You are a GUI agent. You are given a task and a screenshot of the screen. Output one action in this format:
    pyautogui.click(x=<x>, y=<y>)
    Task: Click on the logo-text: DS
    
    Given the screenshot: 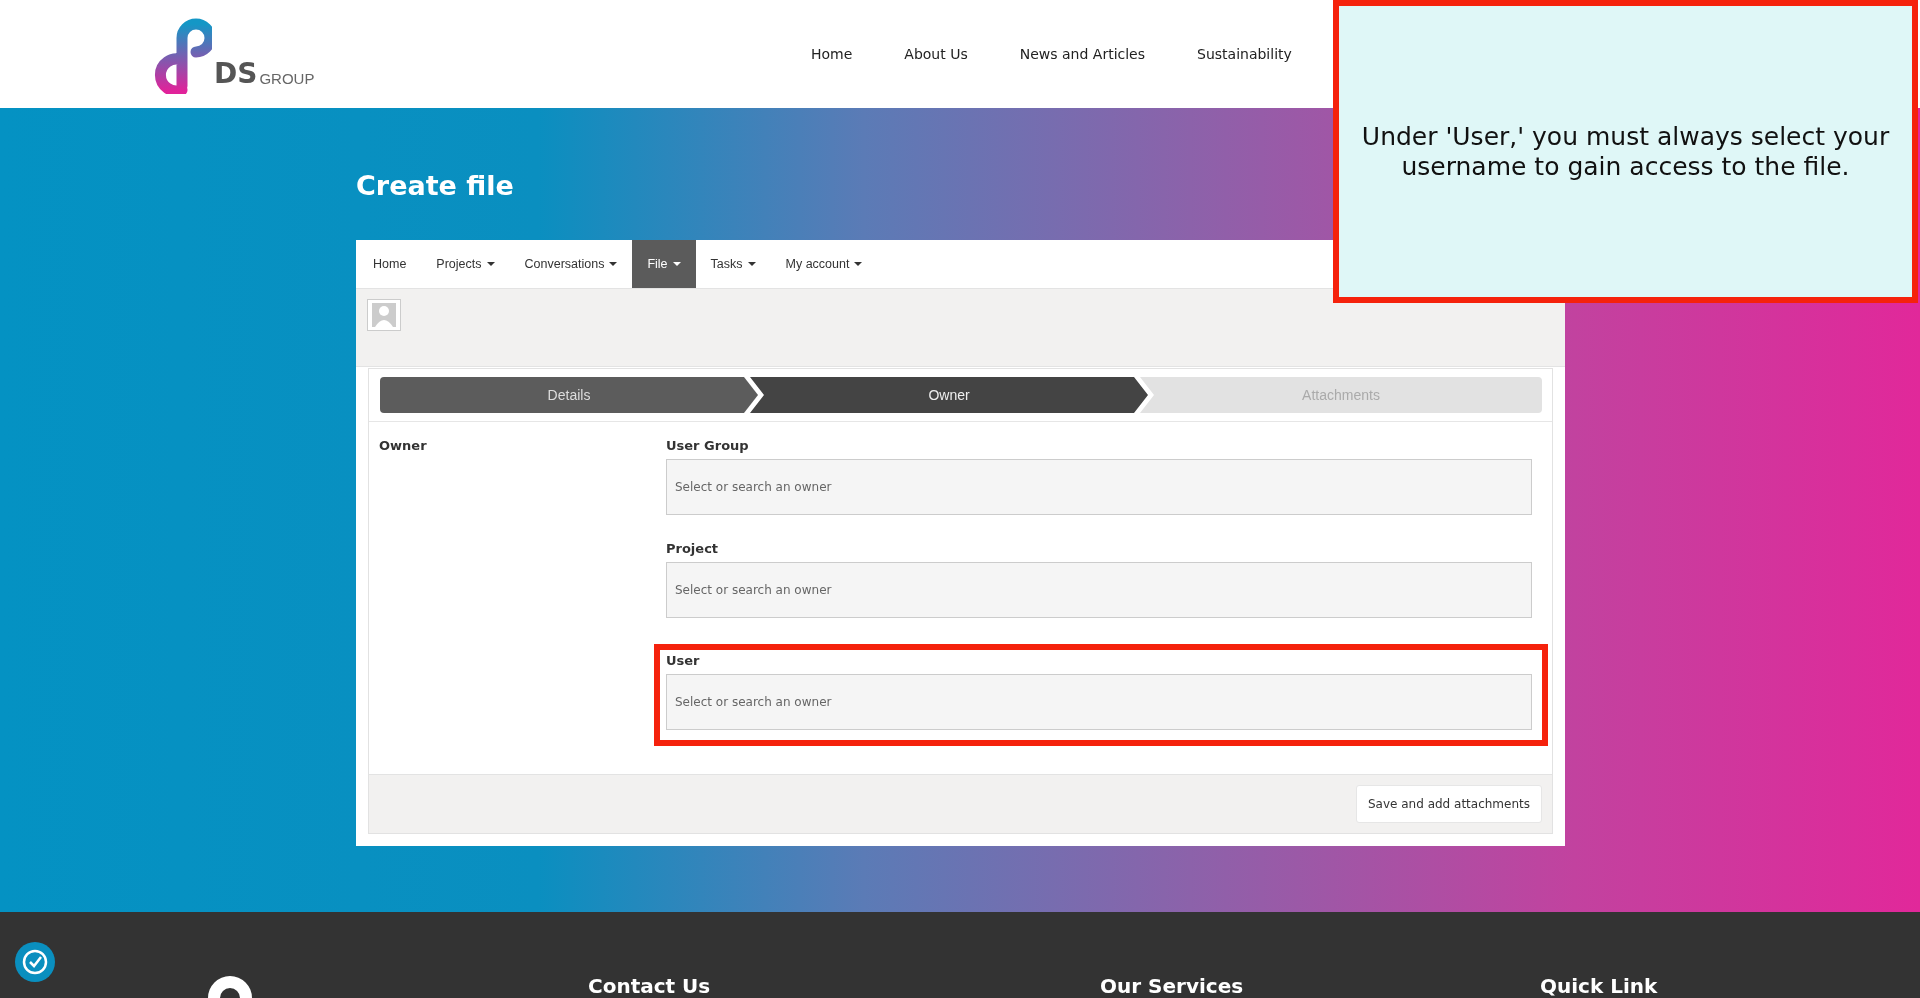 What is the action you would take?
    pyautogui.click(x=236, y=74)
    